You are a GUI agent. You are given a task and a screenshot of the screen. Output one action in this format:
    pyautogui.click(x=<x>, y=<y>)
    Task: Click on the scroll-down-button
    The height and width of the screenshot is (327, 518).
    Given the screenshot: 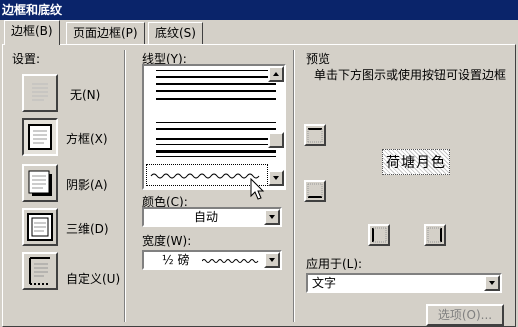 What is the action you would take?
    pyautogui.click(x=276, y=178)
    